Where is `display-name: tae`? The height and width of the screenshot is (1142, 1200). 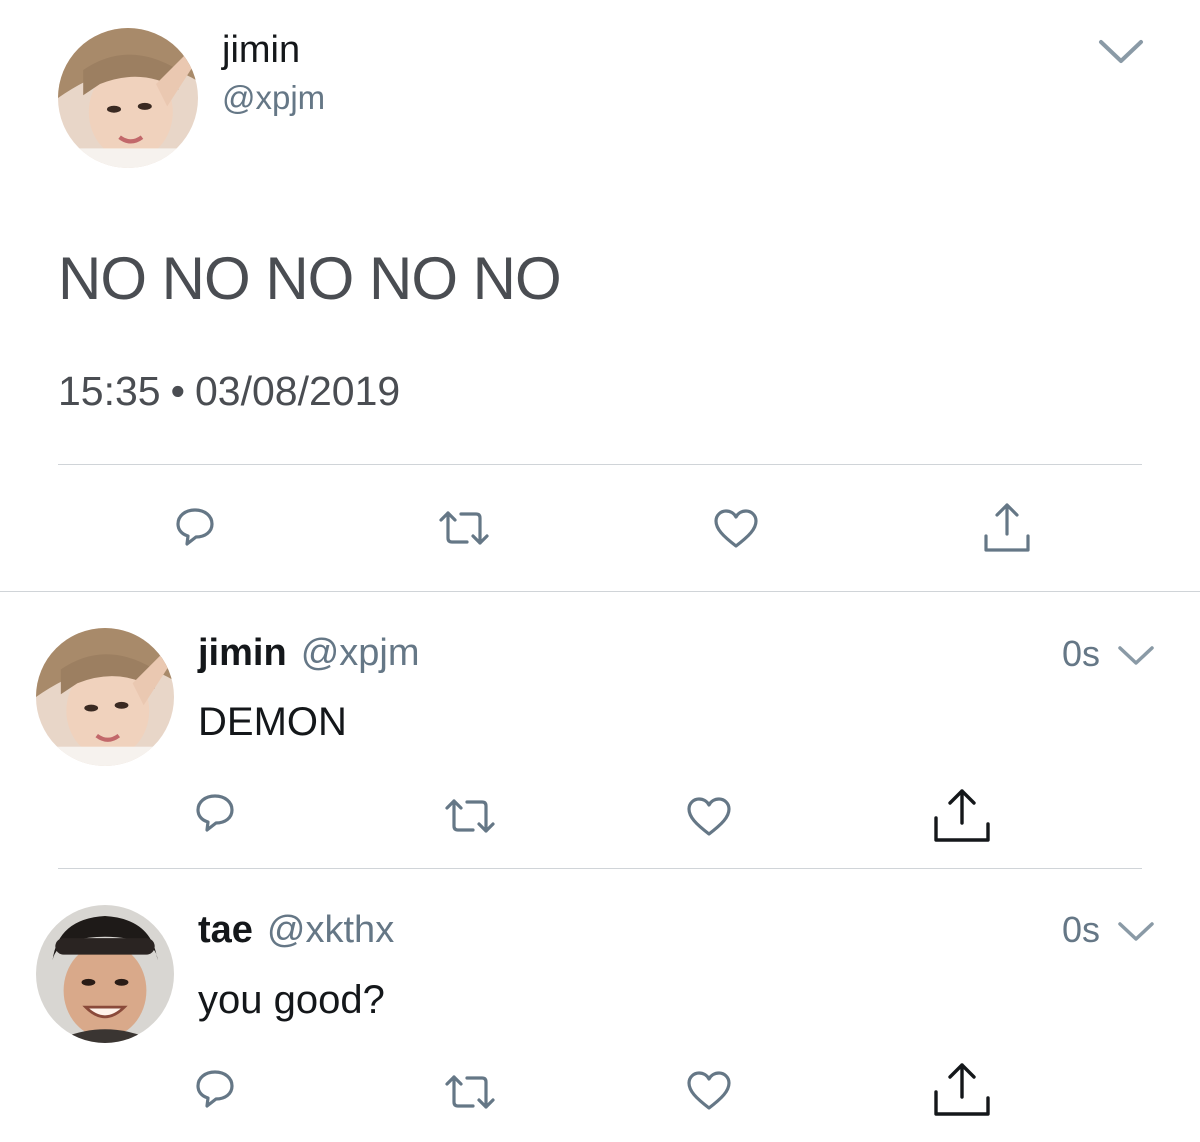
display-name: tae is located at coordinates (225, 930).